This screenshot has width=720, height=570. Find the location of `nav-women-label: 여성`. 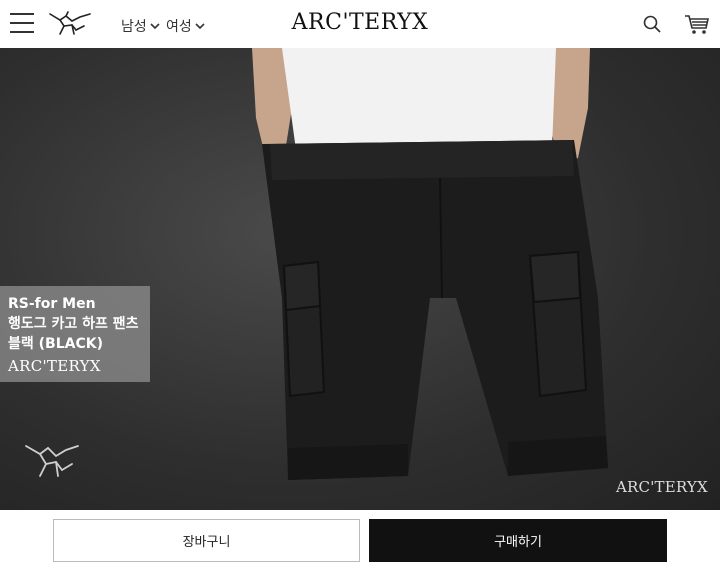

nav-women-label: 여성 is located at coordinates (179, 27).